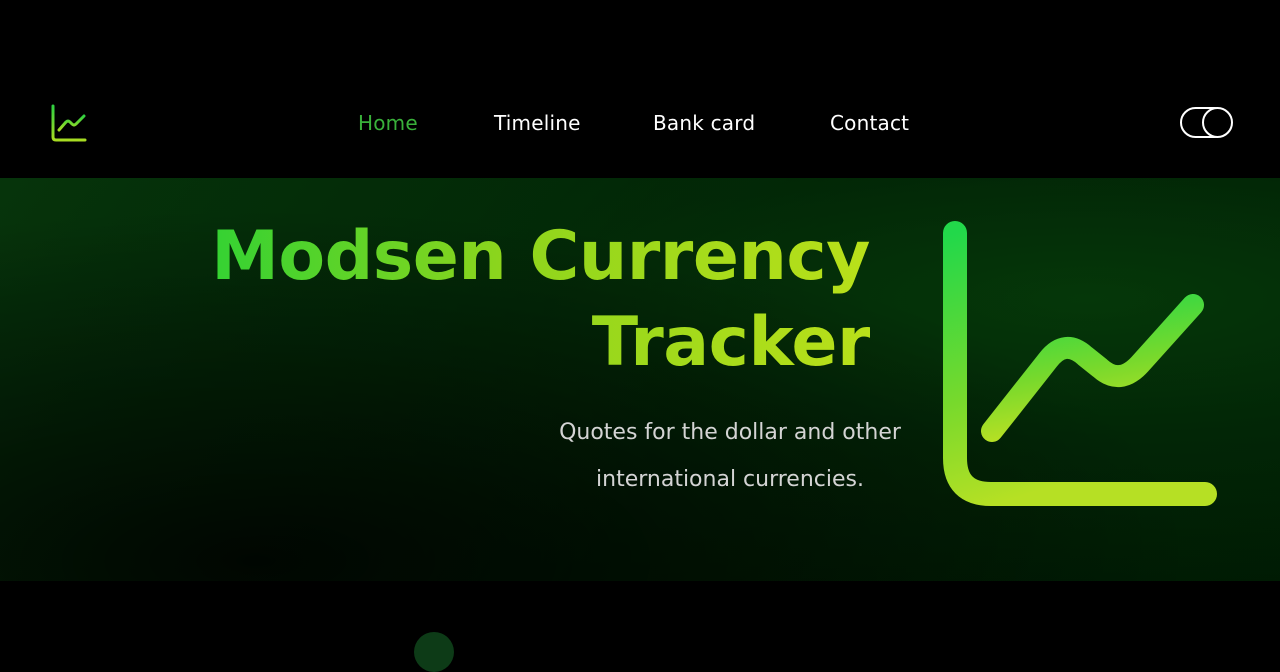 The height and width of the screenshot is (672, 1280). What do you see at coordinates (434, 652) in the screenshot?
I see `section-decoration-circle` at bounding box center [434, 652].